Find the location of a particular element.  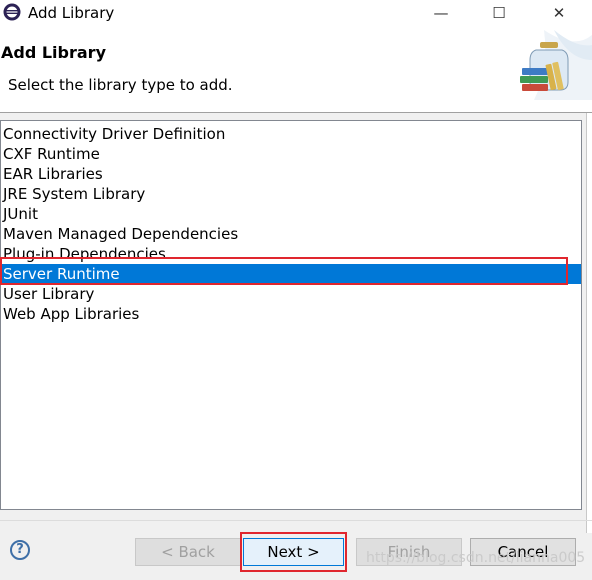

close-icon: ✕ is located at coordinates (559, 13).